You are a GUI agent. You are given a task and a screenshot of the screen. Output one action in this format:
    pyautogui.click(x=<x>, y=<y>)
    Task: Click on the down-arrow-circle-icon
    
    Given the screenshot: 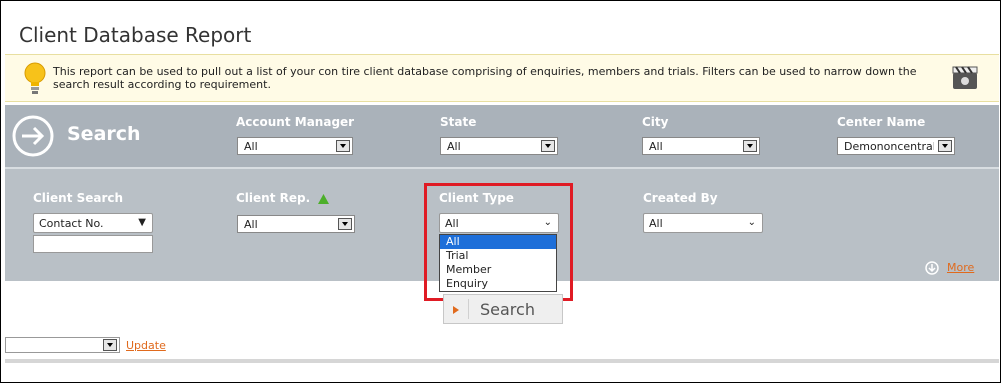 What is the action you would take?
    pyautogui.click(x=932, y=268)
    